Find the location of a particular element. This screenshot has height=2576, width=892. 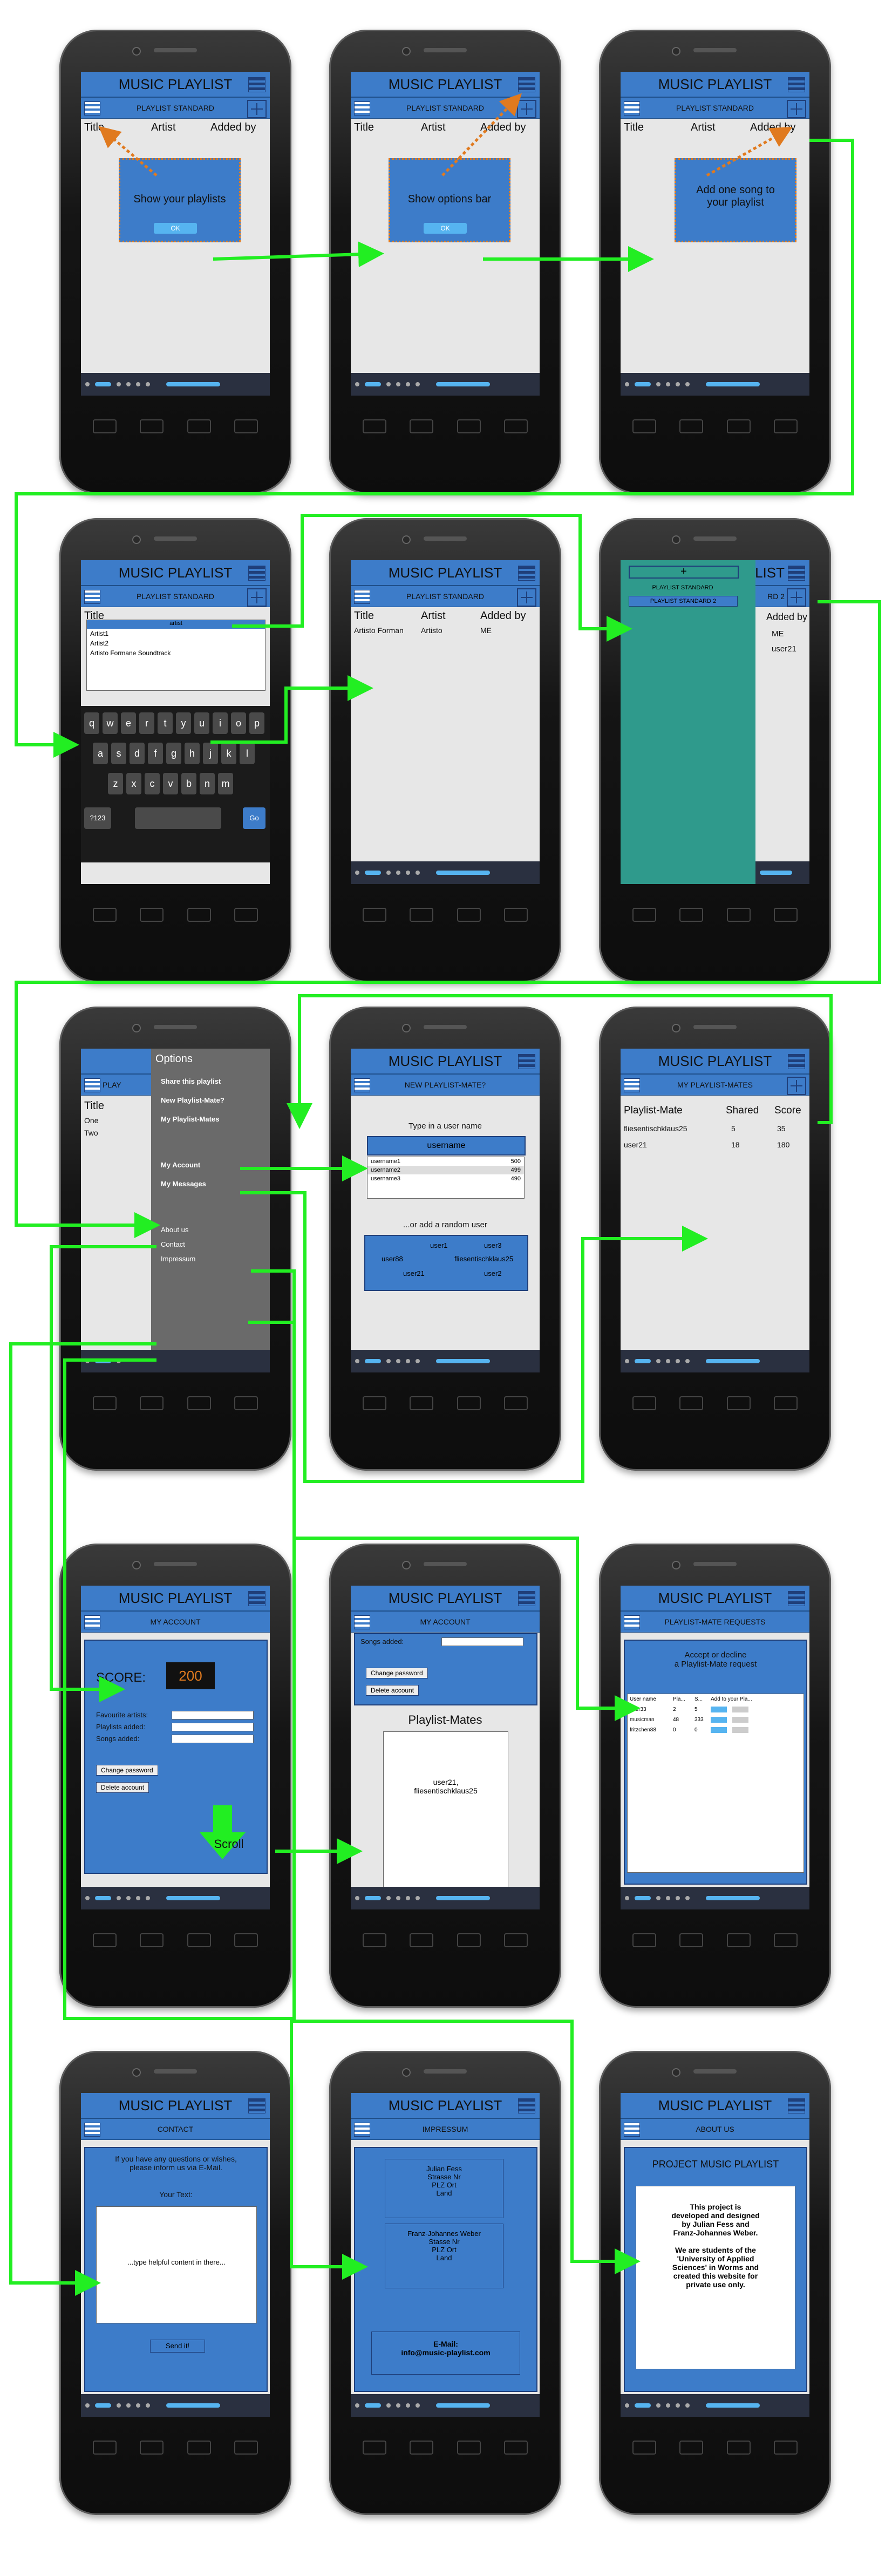

drawer-item-active: PLAYLIST STANDARD 2 is located at coordinates (683, 601).